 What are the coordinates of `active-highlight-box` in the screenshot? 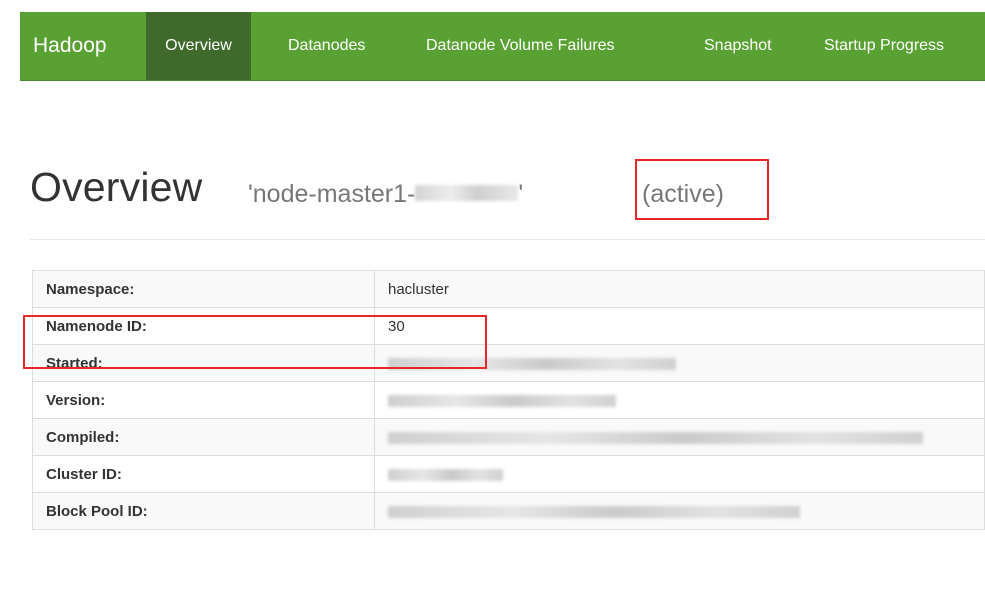 It's located at (702, 189).